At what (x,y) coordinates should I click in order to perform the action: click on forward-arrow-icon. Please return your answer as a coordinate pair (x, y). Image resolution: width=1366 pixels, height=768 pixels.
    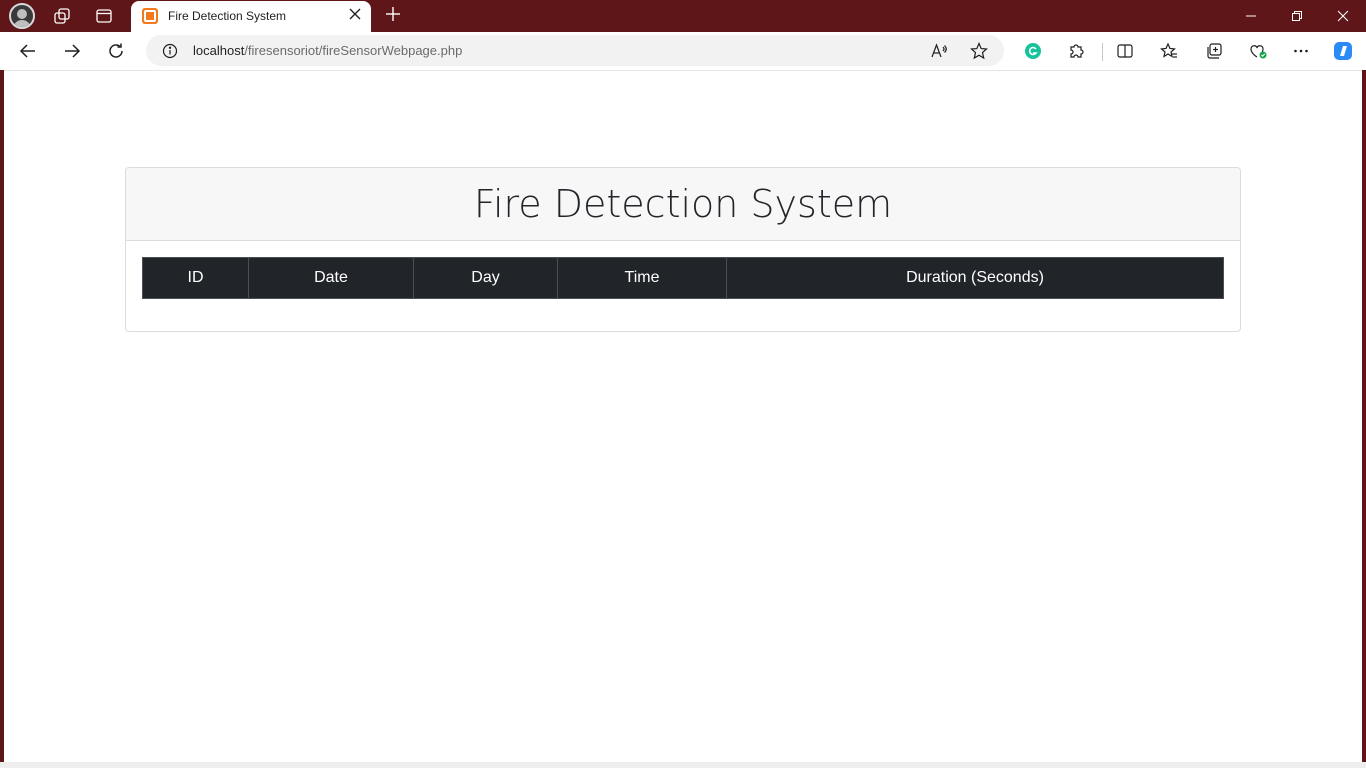
    Looking at the image, I should click on (72, 51).